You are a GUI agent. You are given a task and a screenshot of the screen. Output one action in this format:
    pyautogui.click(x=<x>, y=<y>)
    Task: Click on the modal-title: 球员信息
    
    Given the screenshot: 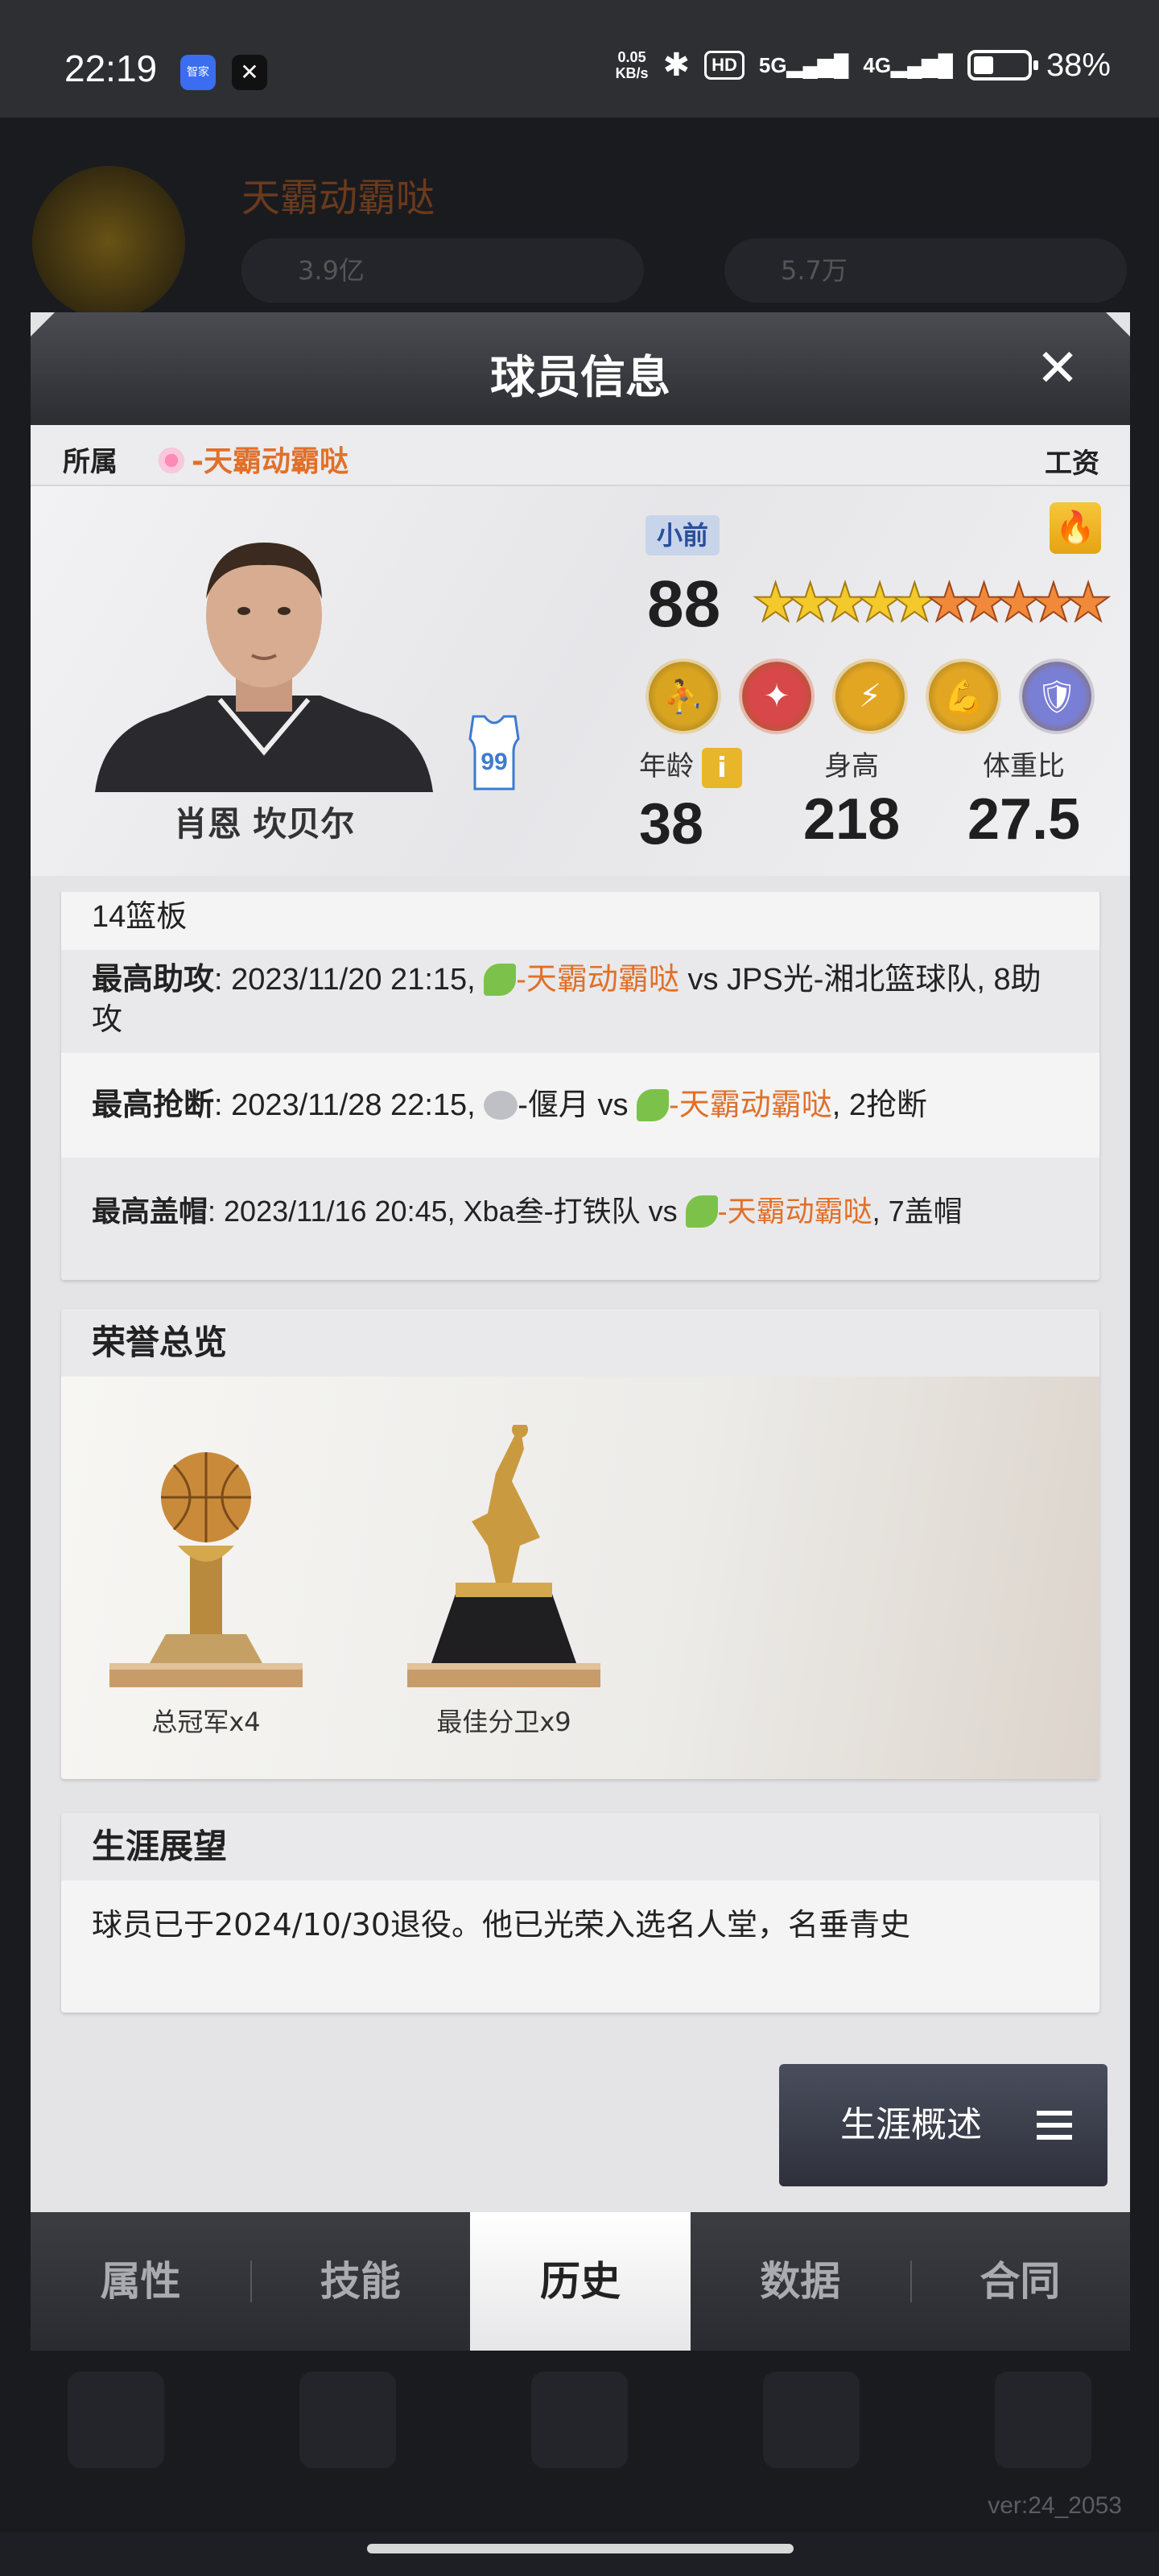 What is the action you would take?
    pyautogui.click(x=580, y=378)
    